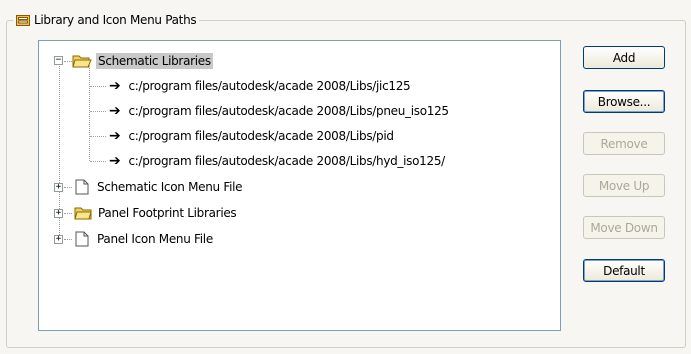 The width and height of the screenshot is (691, 354). Describe the element at coordinates (624, 57) in the screenshot. I see `add-button: Add` at that location.